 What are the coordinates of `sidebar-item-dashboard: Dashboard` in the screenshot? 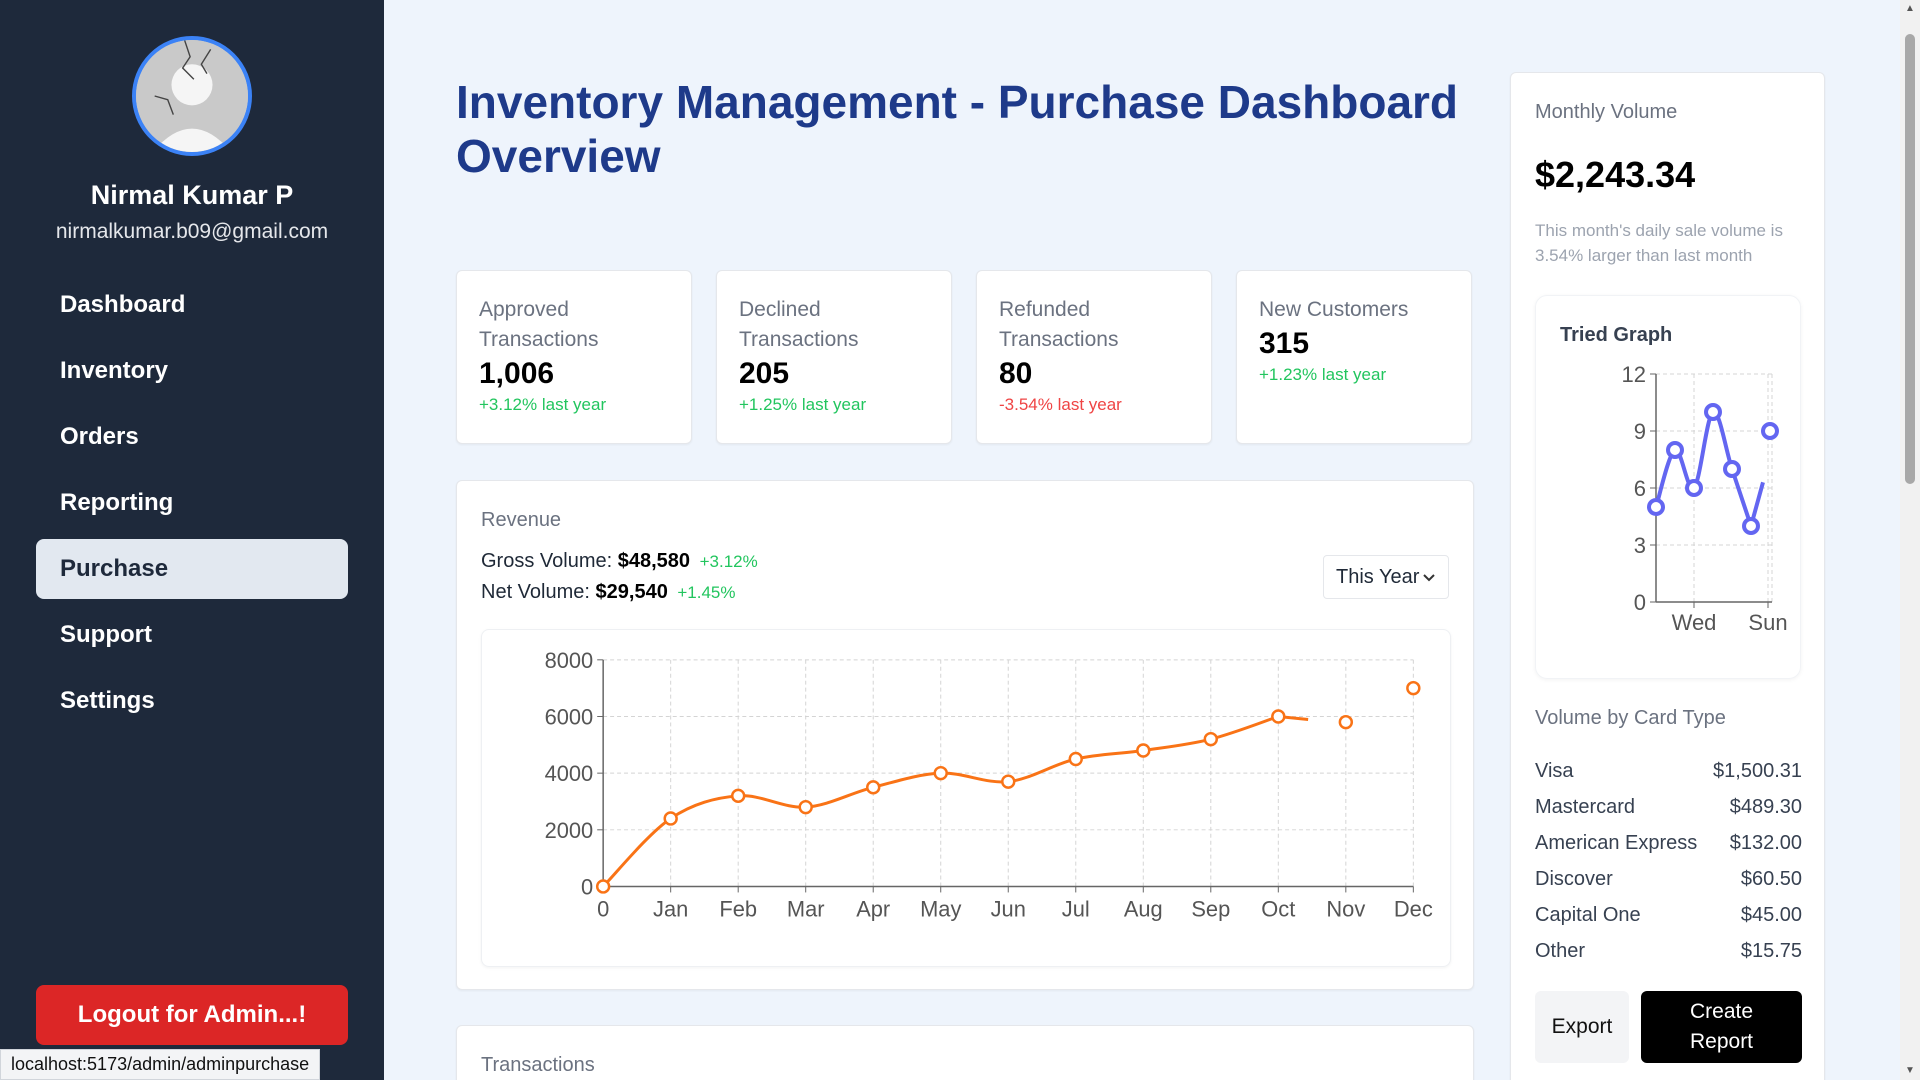 It's located at (192, 305).